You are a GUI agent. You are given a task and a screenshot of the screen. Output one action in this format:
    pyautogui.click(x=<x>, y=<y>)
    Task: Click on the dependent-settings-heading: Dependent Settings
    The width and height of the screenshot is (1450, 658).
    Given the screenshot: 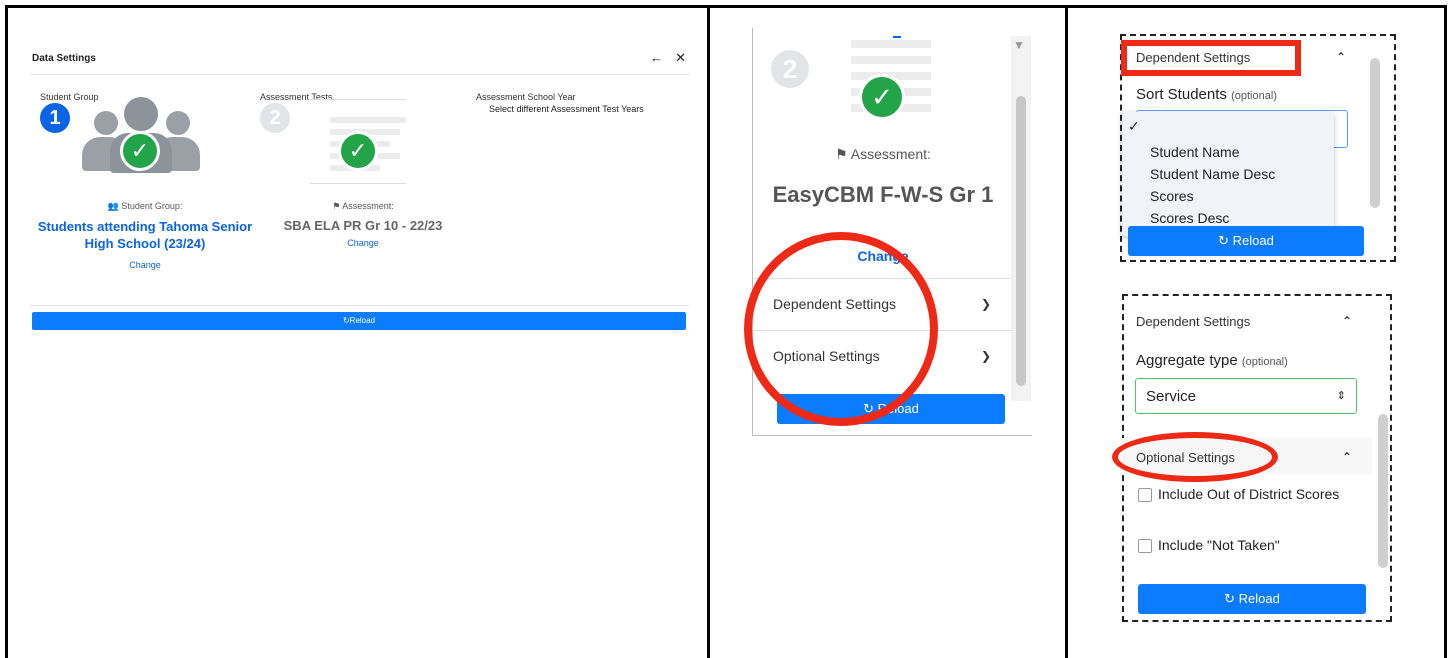 What is the action you would take?
    pyautogui.click(x=1193, y=321)
    